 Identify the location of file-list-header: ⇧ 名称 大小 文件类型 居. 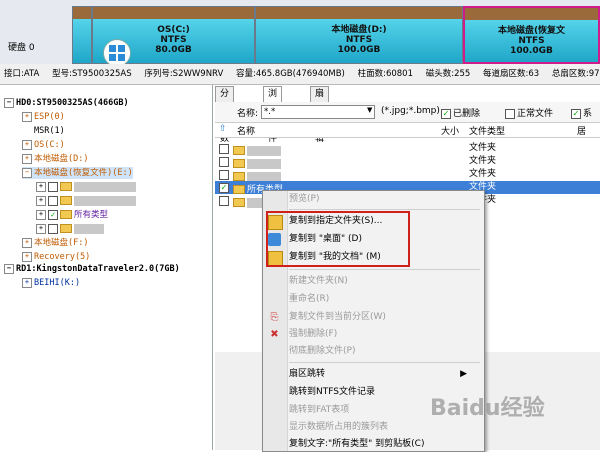
(407, 130).